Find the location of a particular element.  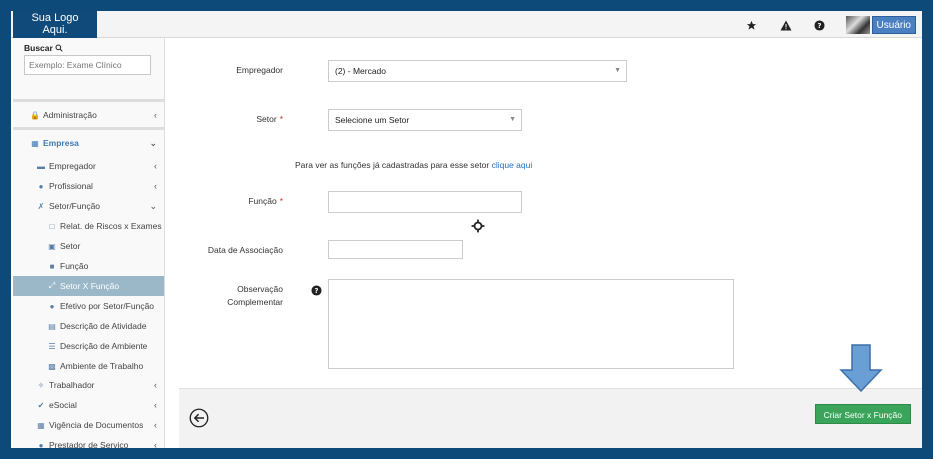

empregador-select-value: (2) - Mercado is located at coordinates (361, 71).